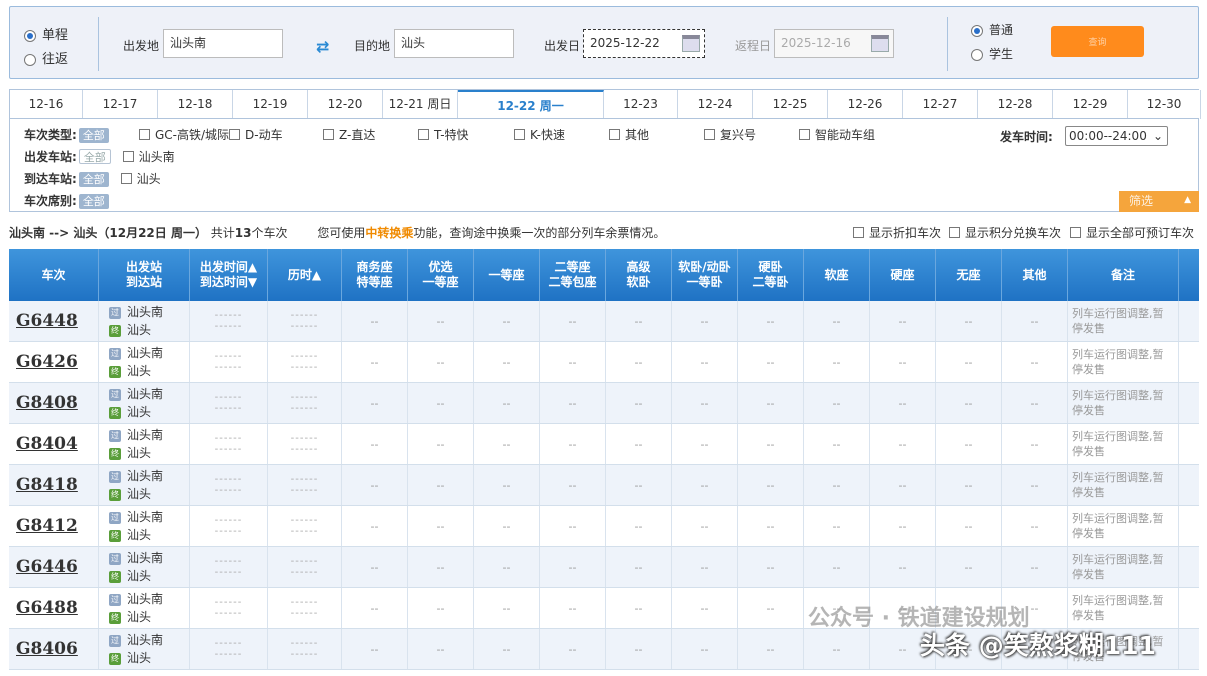 This screenshot has width=1207, height=676. Describe the element at coordinates (130, 412) in the screenshot. I see `to-station: 终汕头` at that location.